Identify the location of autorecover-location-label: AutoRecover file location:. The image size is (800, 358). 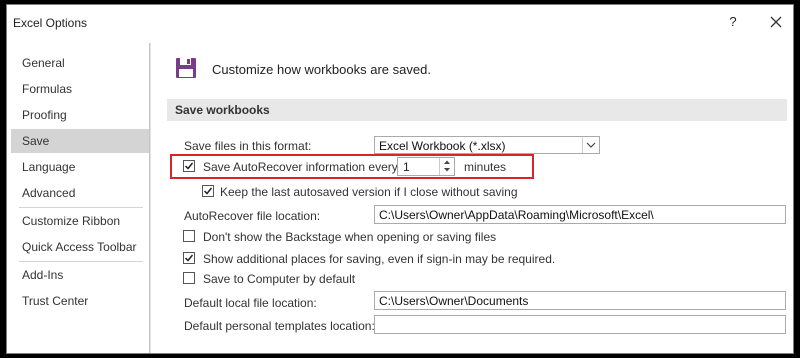
(252, 216).